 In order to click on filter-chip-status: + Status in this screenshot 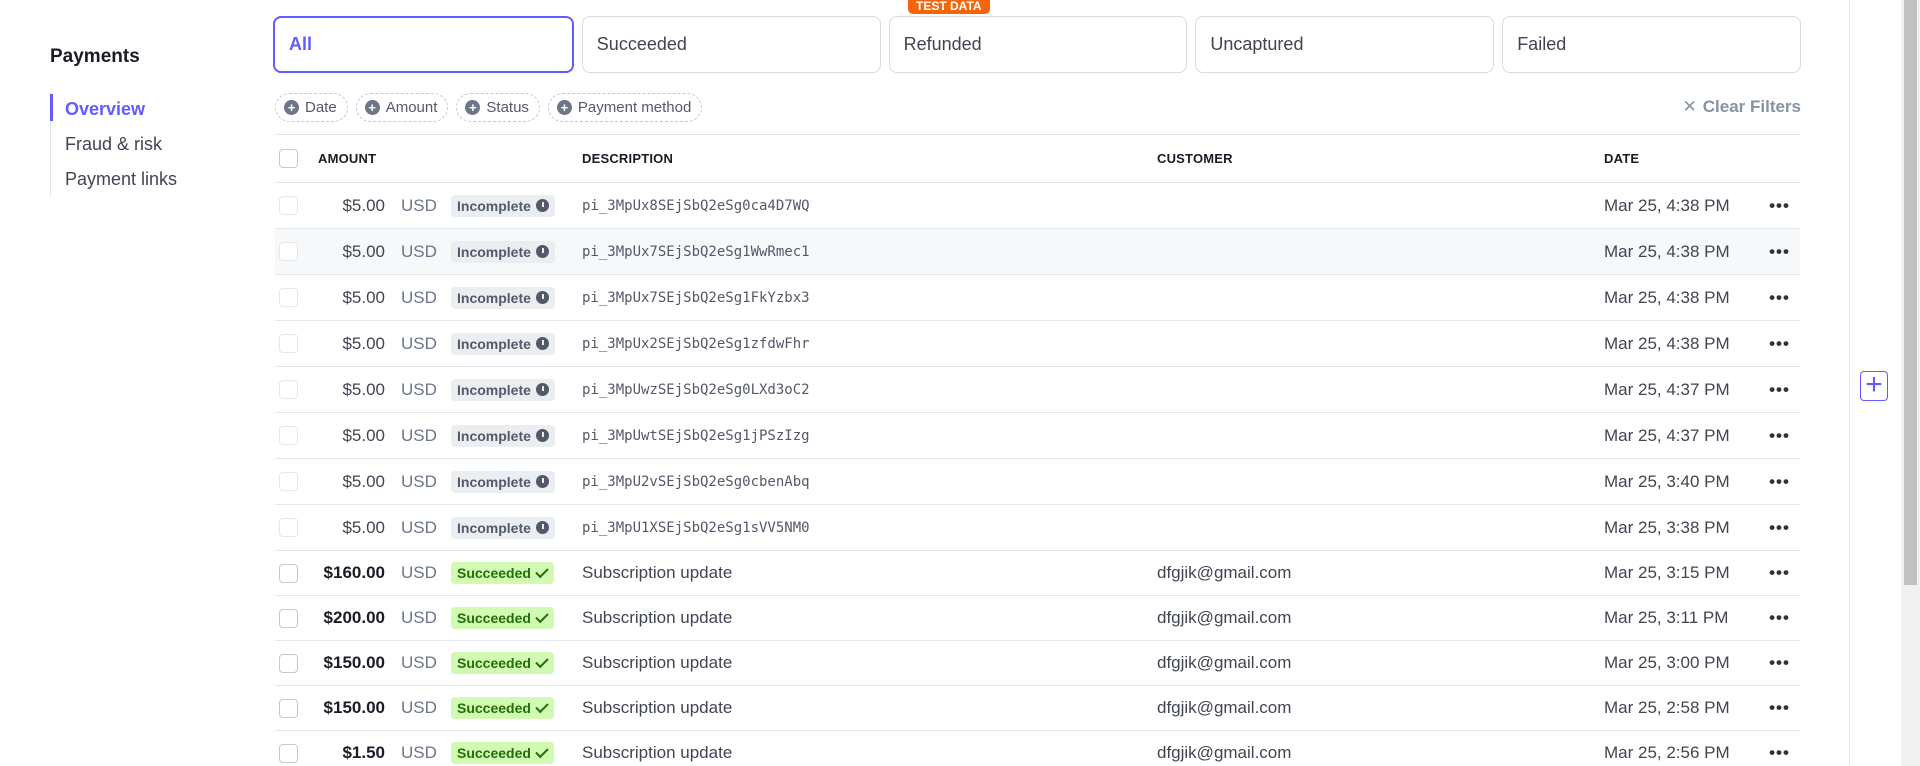, I will do `click(498, 107)`.